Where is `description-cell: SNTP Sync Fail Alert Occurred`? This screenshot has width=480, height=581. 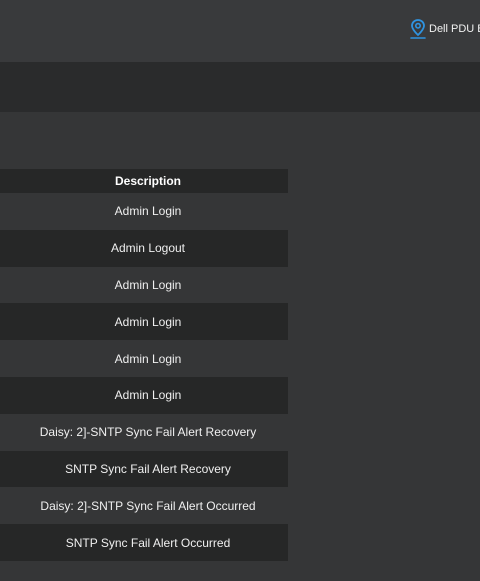
description-cell: SNTP Sync Fail Alert Occurred is located at coordinates (144, 542).